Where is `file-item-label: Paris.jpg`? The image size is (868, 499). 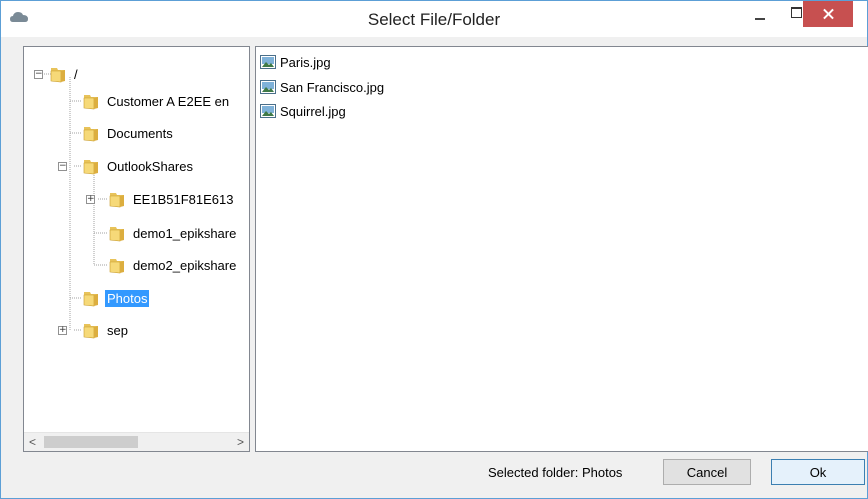
file-item-label: Paris.jpg is located at coordinates (305, 62).